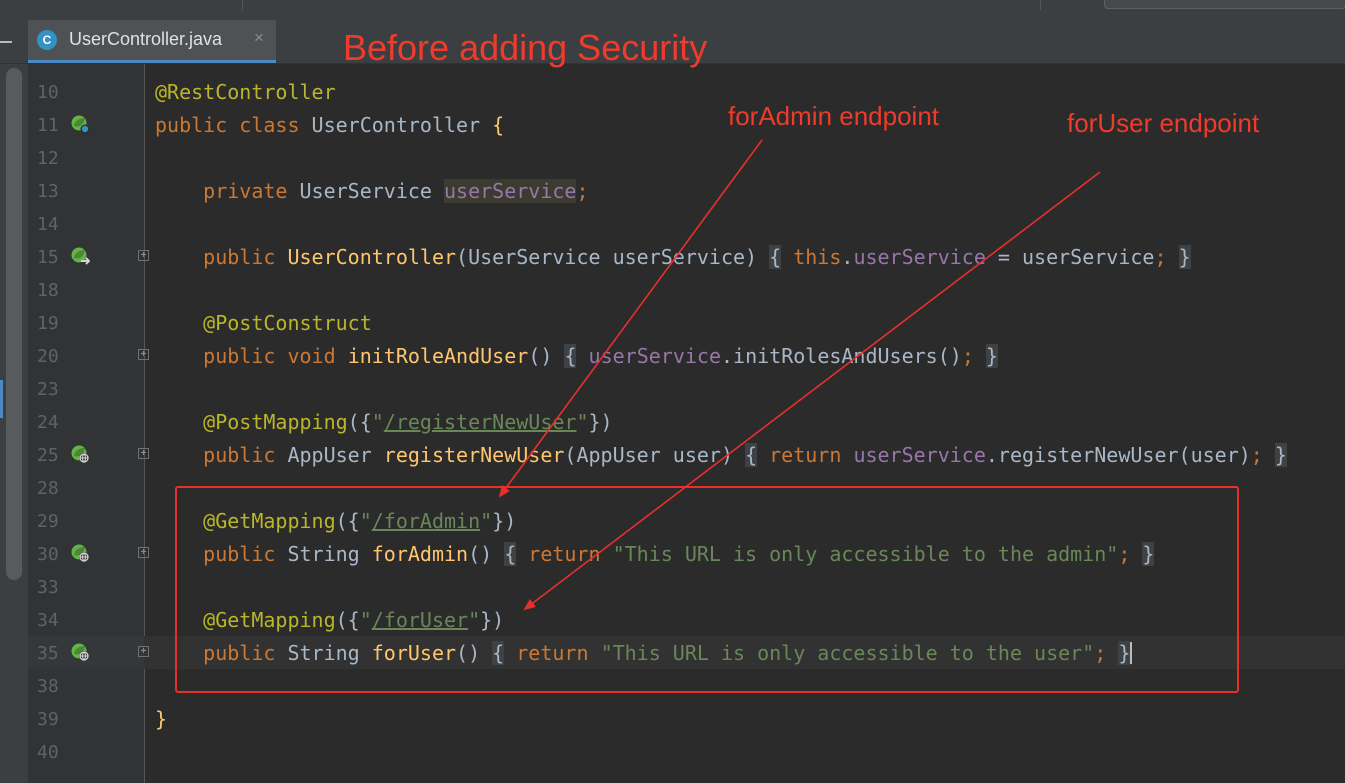 This screenshot has width=1345, height=783. What do you see at coordinates (525, 47) in the screenshot?
I see `annotation-title: Before adding Security` at bounding box center [525, 47].